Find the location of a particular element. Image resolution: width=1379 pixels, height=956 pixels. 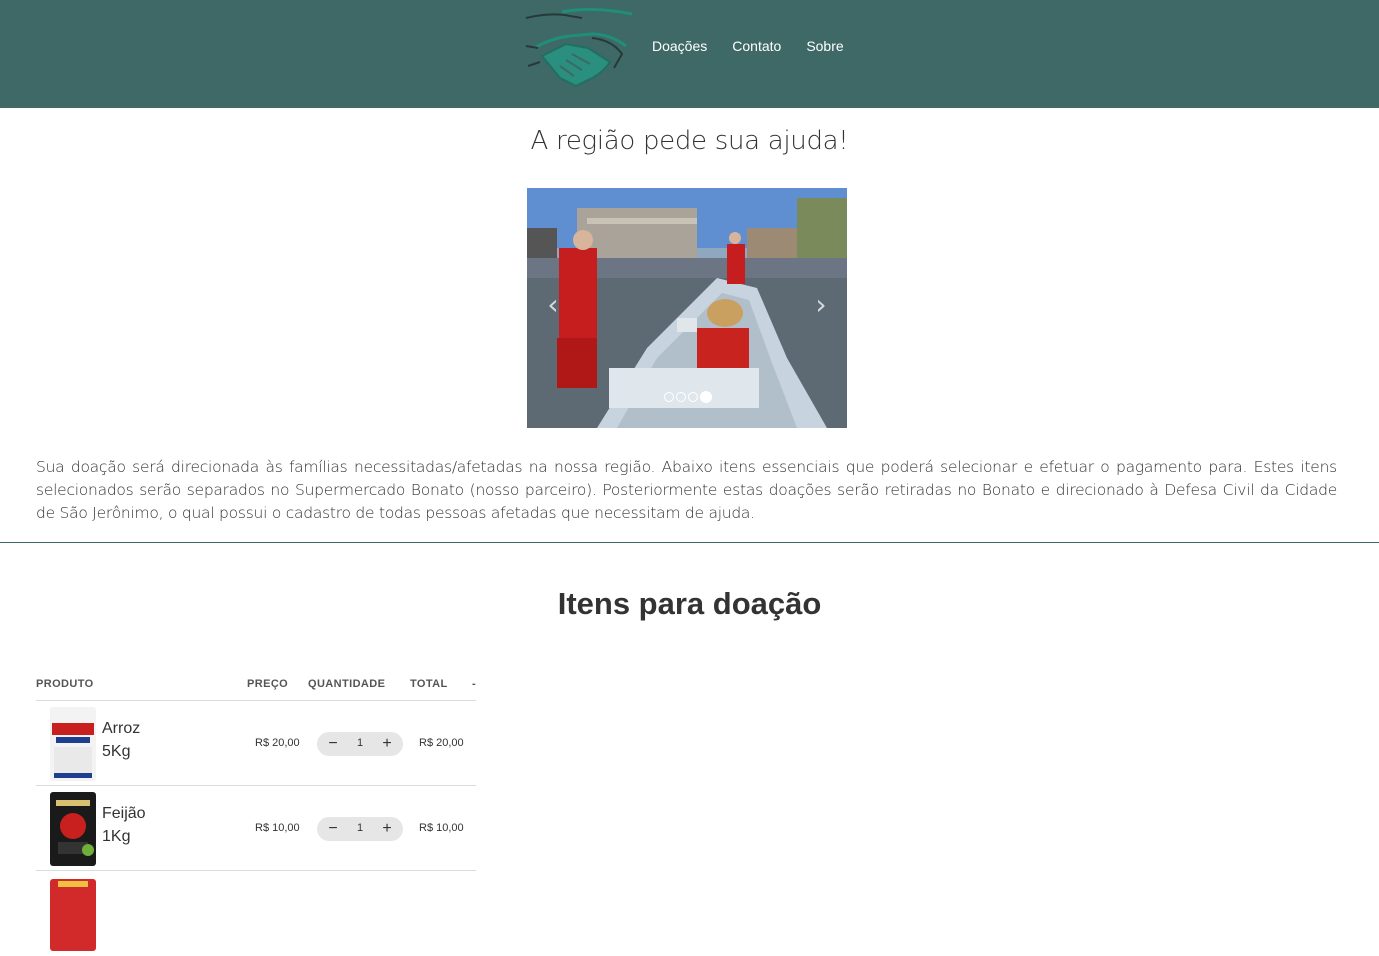

hero-title: A região pede sua ajuda! is located at coordinates (689, 141).